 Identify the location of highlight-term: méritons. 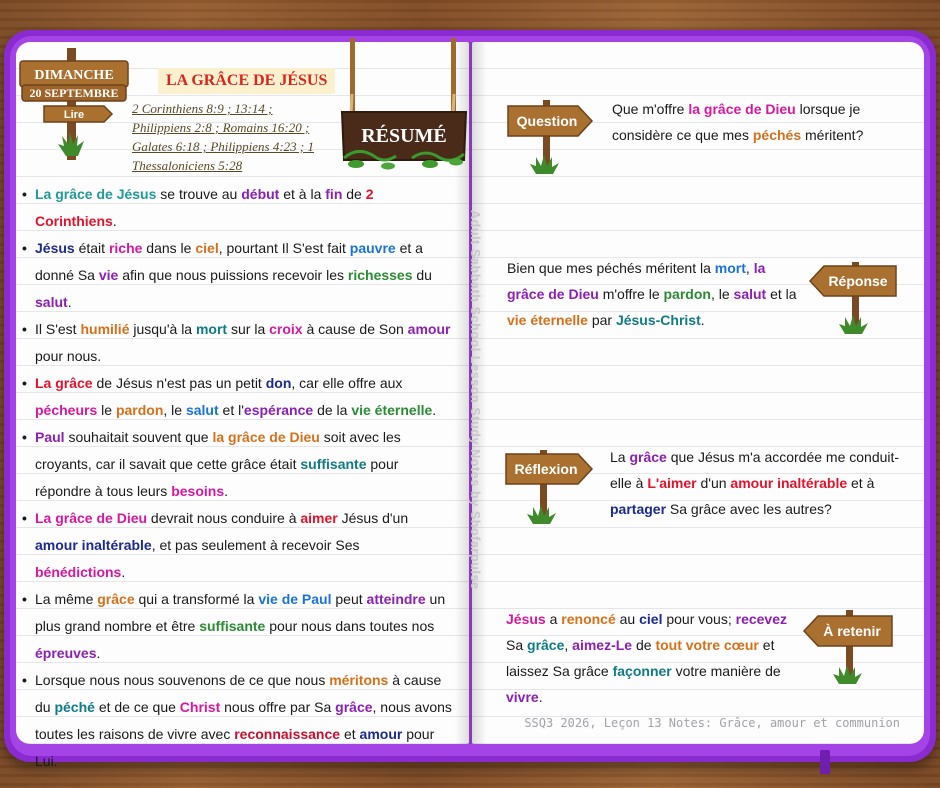
(359, 680).